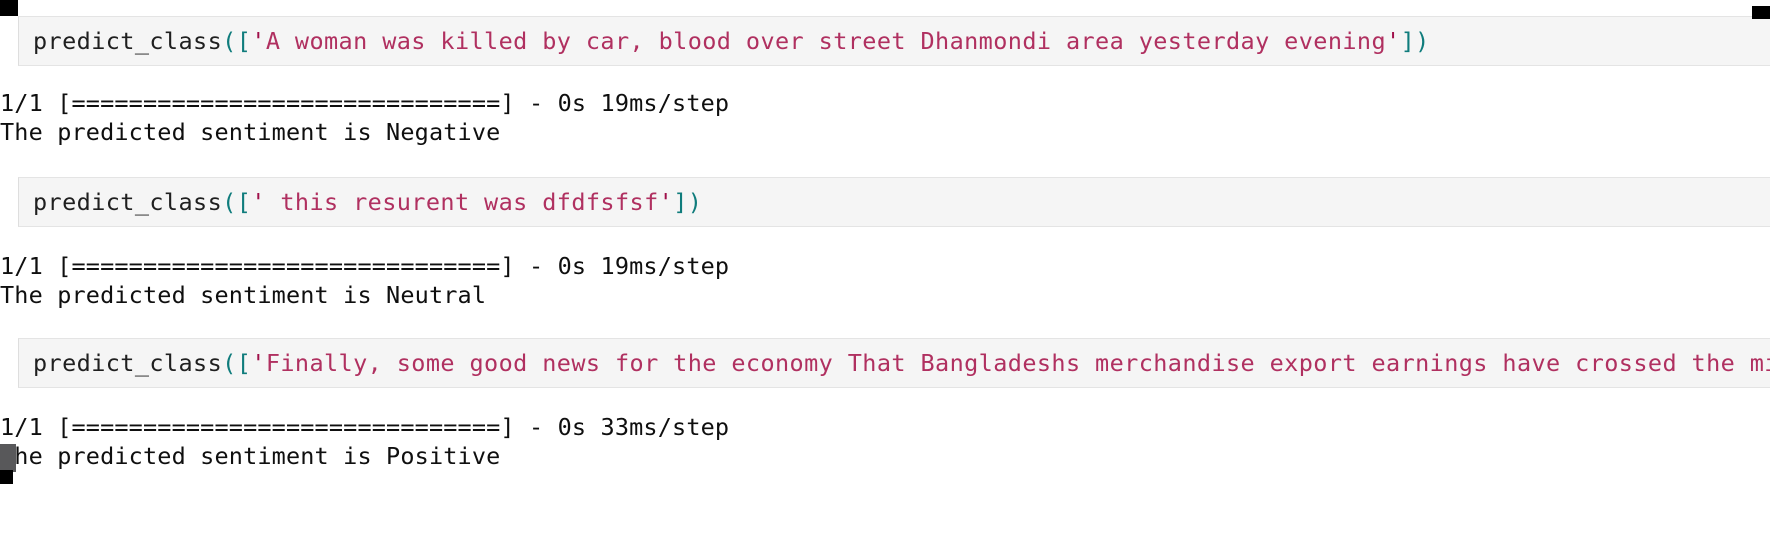 The width and height of the screenshot is (1770, 536). Describe the element at coordinates (666, 202) in the screenshot. I see `quote-close-2: '` at that location.